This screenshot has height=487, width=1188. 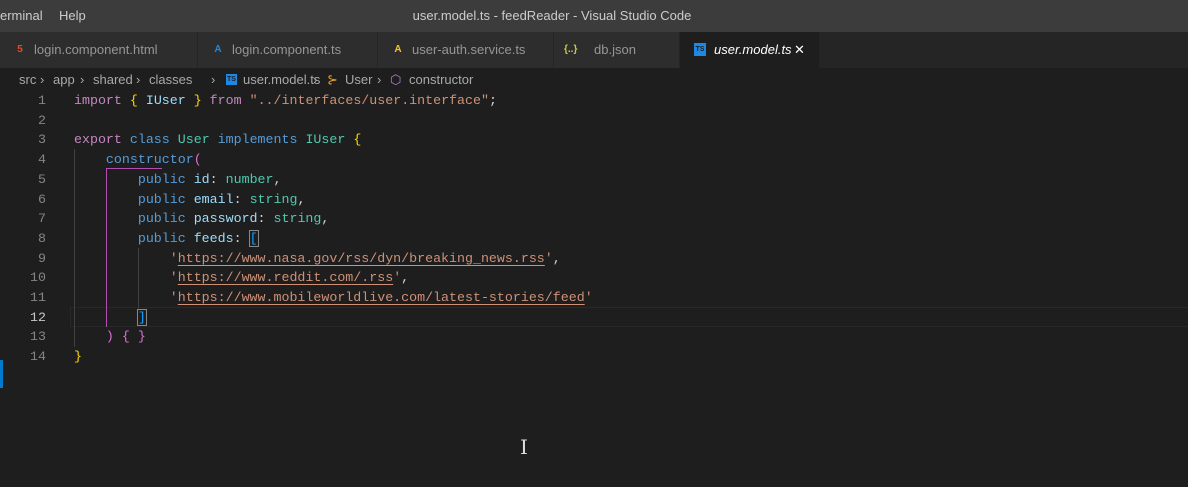 I want to click on code-token: export, so click(x=98, y=140).